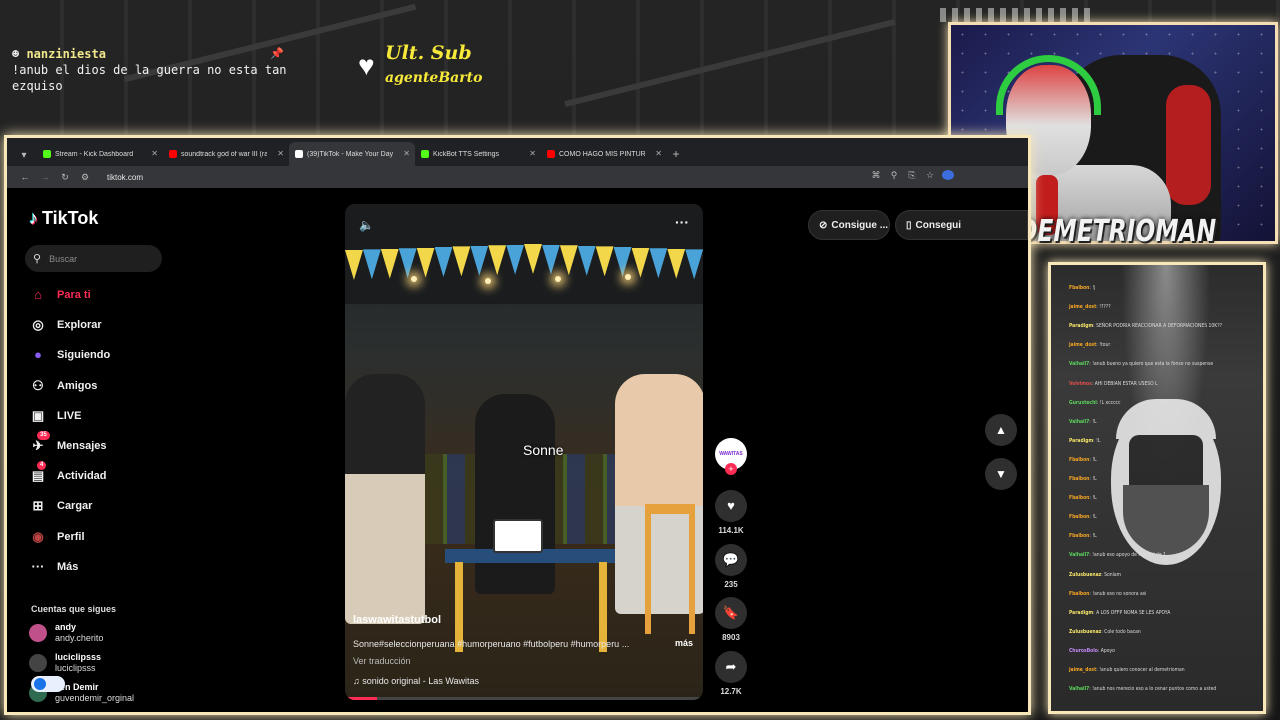  Describe the element at coordinates (38, 385) in the screenshot. I see `friends-icon: ⚇` at that location.